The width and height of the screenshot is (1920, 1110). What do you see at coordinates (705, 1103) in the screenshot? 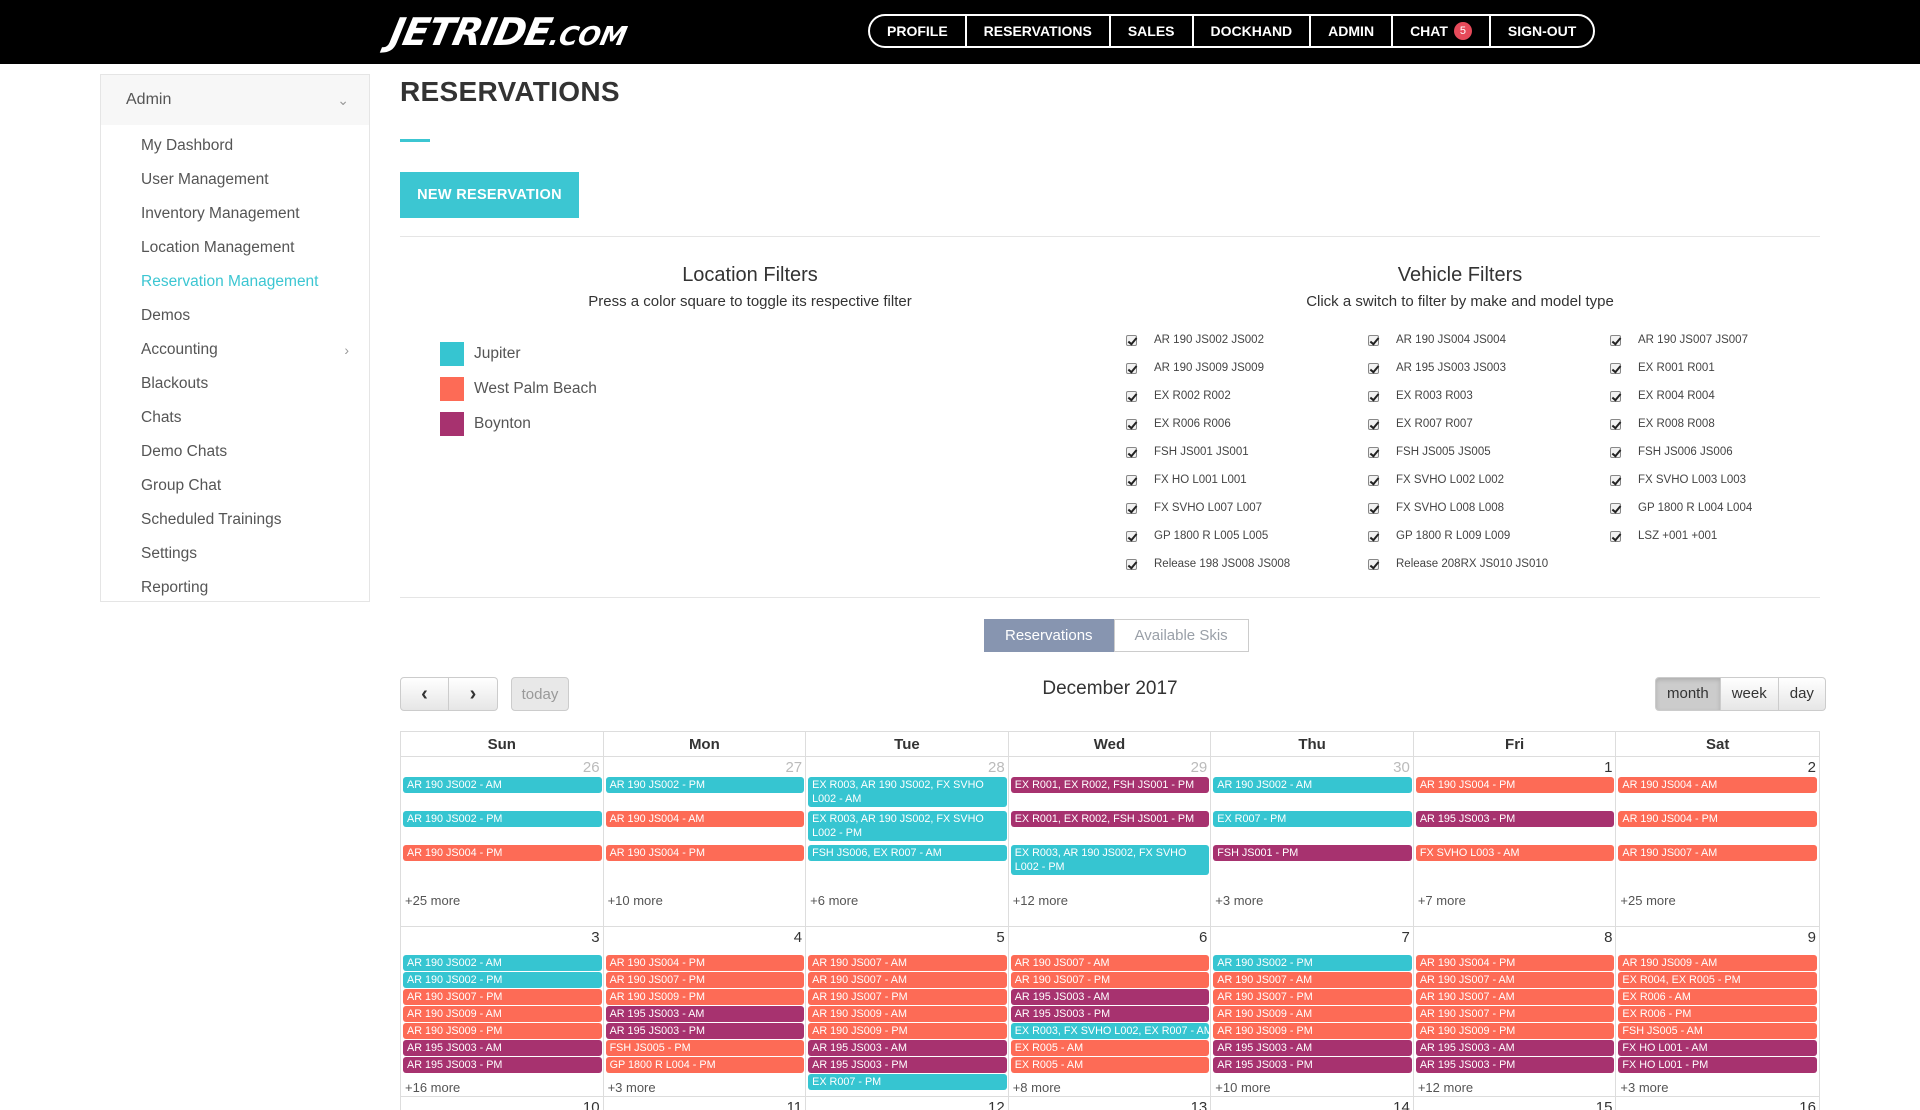
I see `calendar-day-cell: 11` at bounding box center [705, 1103].